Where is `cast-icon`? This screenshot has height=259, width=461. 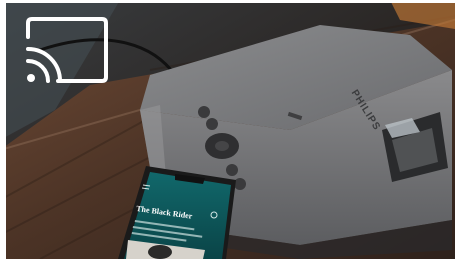 cast-icon is located at coordinates (67, 50).